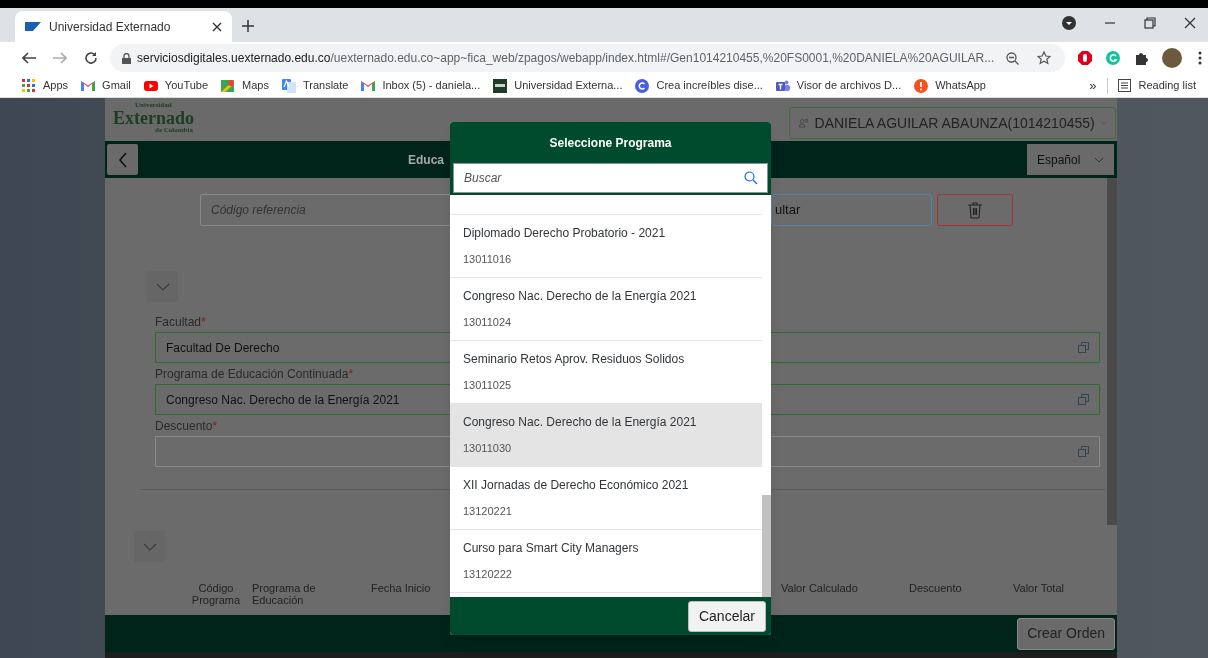  Describe the element at coordinates (153, 118) in the screenshot. I see `logo-text: Externado` at that location.